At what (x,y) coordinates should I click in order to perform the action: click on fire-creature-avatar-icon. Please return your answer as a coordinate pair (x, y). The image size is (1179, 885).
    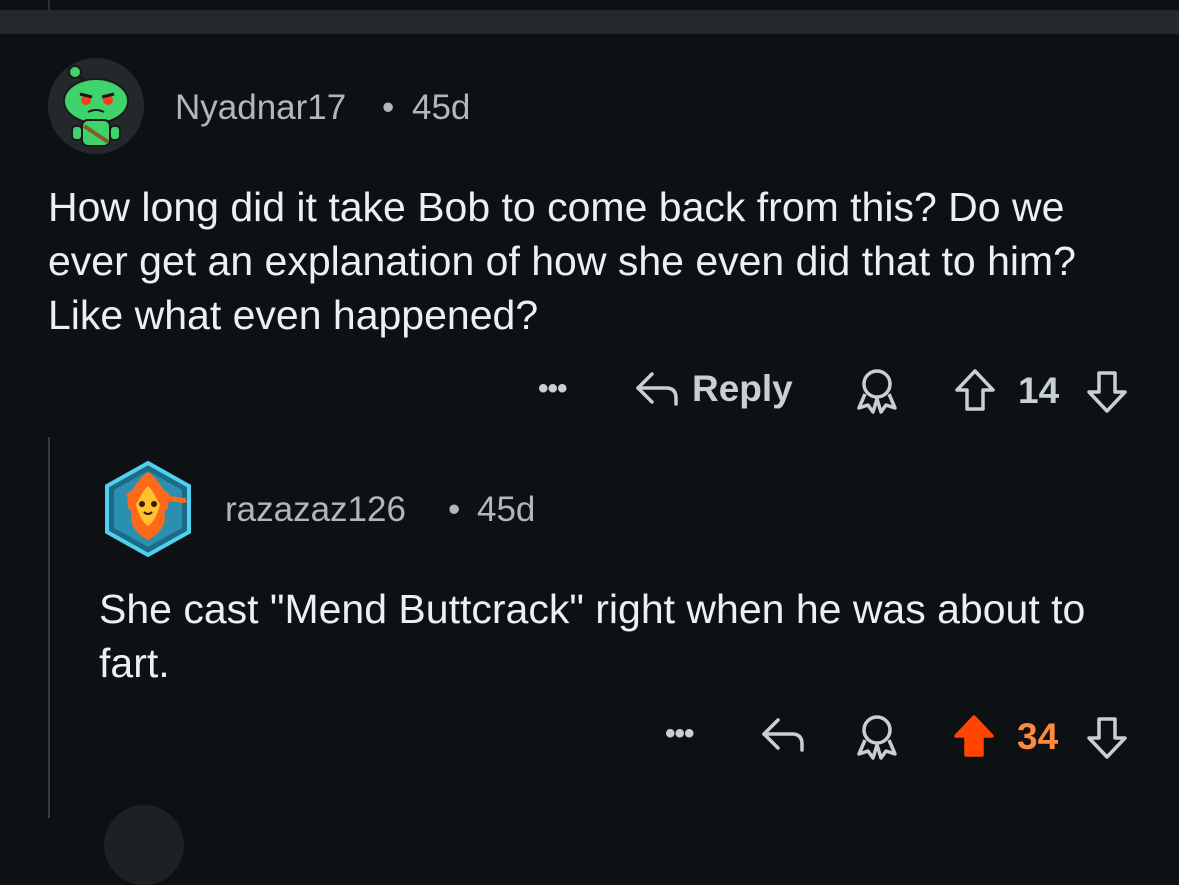
    Looking at the image, I should click on (148, 509).